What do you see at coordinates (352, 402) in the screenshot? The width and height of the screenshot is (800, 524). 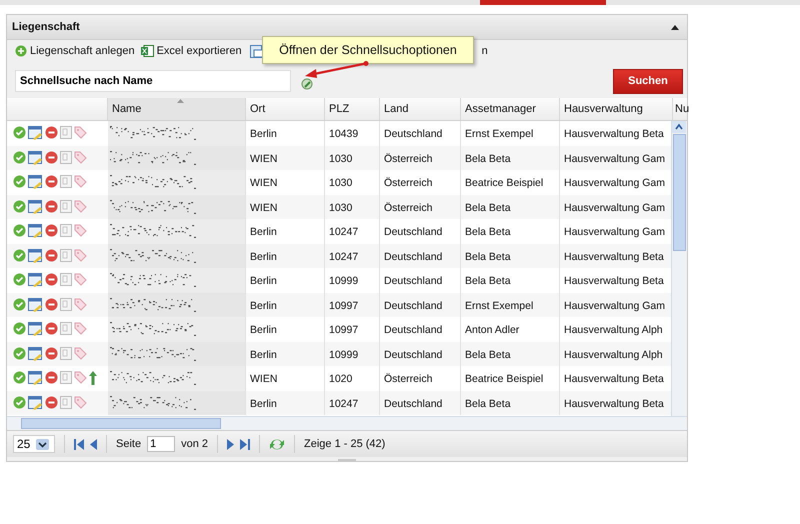 I see `table-cell: 10247` at bounding box center [352, 402].